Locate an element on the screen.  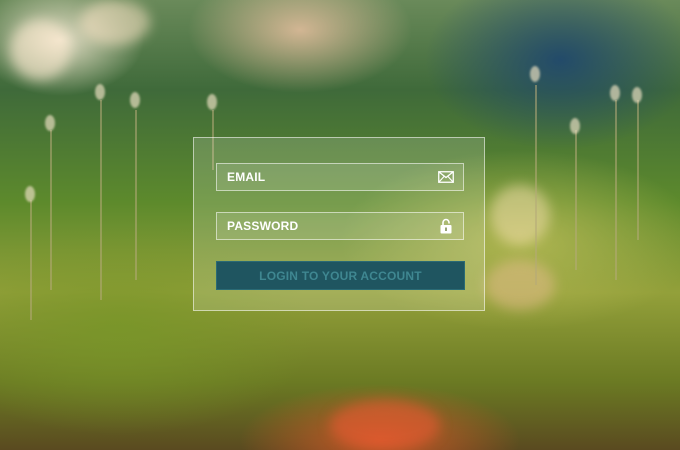
password-field is located at coordinates (340, 226).